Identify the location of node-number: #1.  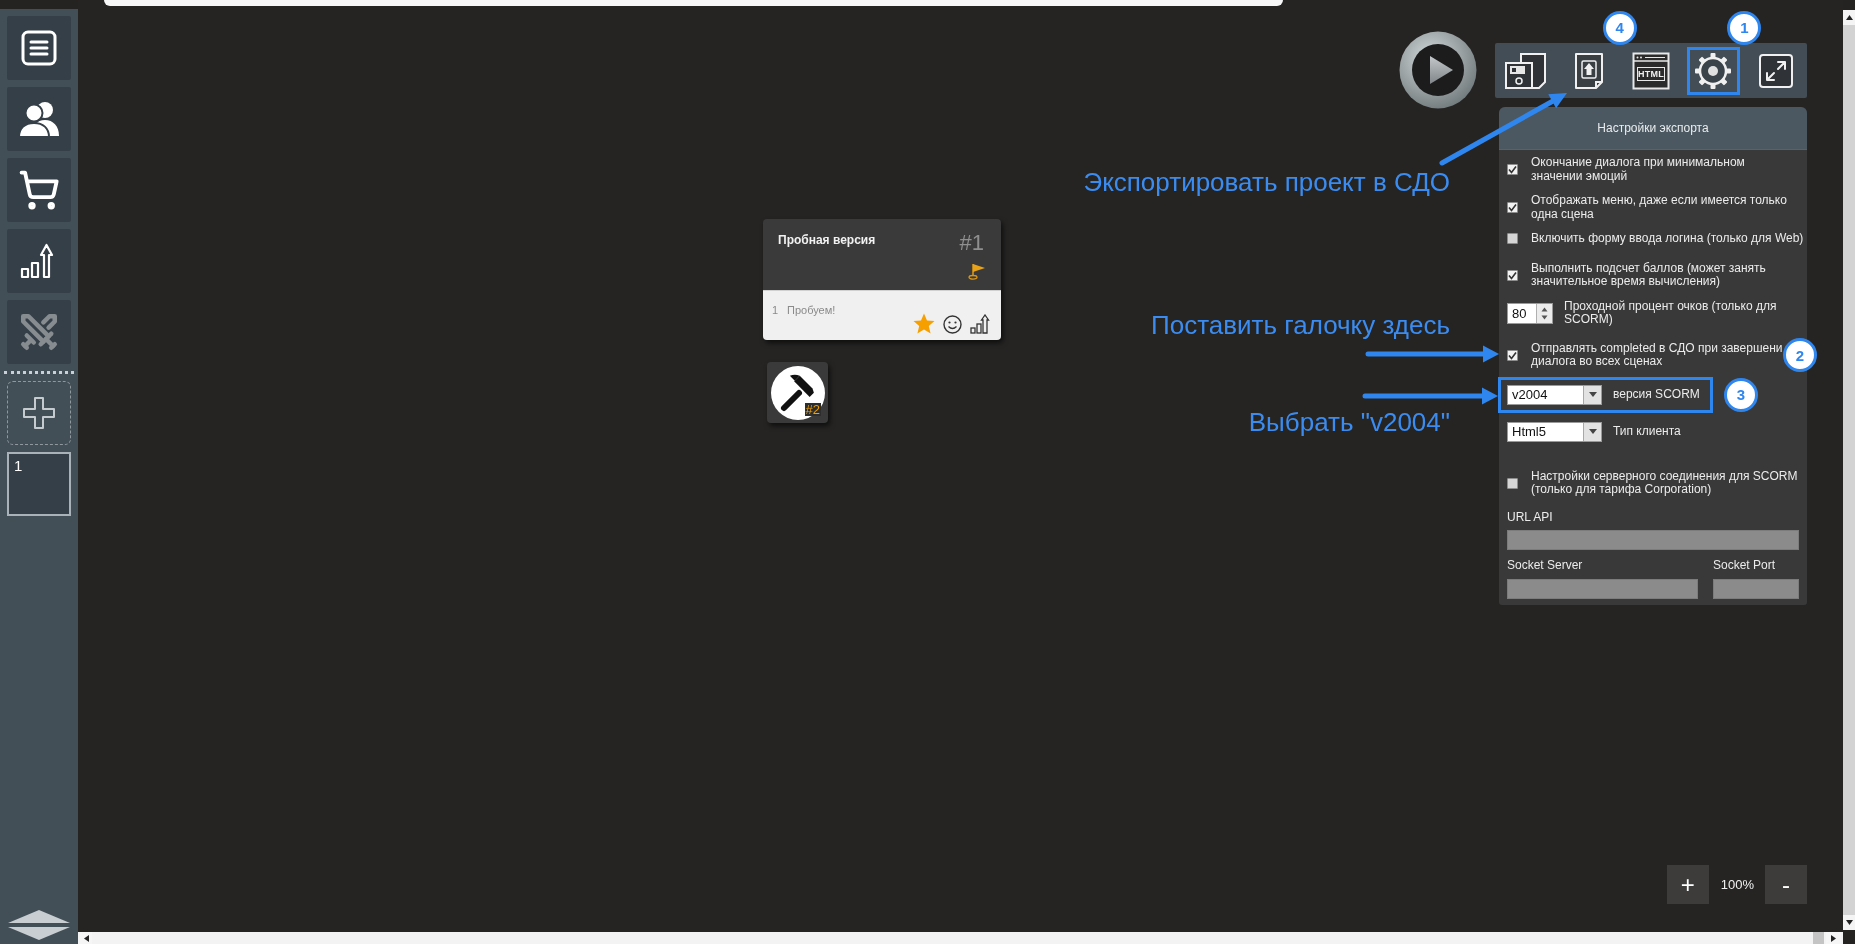
(971, 243).